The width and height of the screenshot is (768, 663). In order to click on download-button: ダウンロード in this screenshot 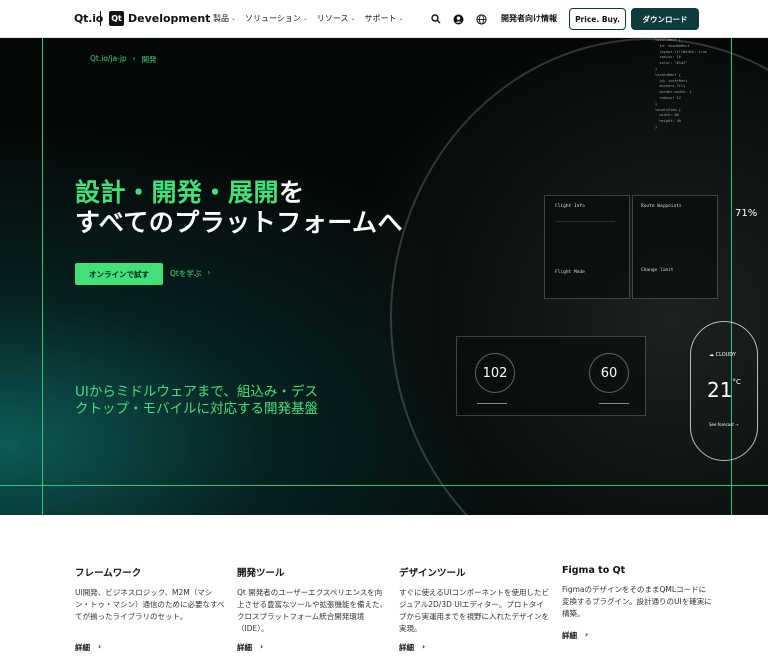, I will do `click(665, 19)`.